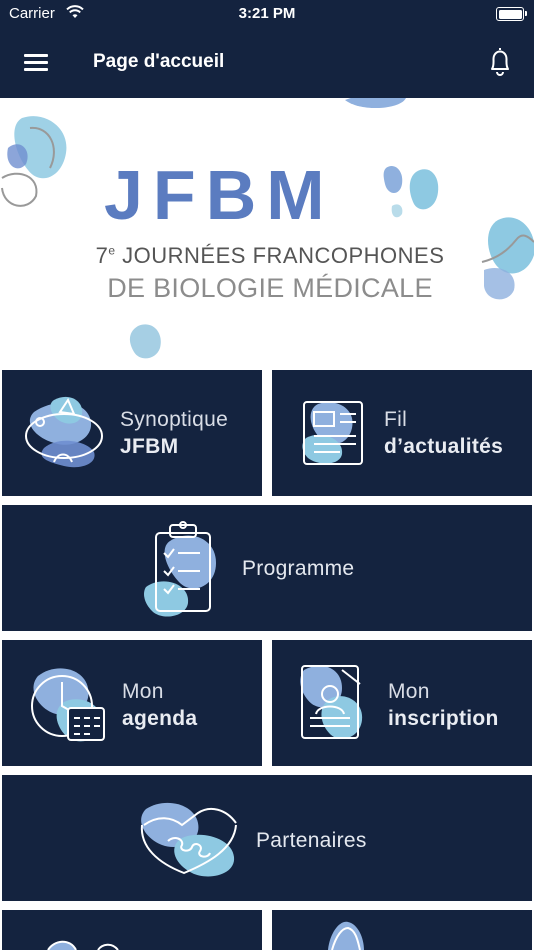  I want to click on menu-button, so click(36, 61).